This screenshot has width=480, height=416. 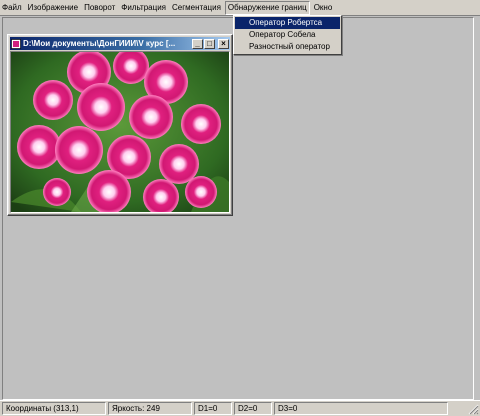 What do you see at coordinates (53, 8) in the screenshot?
I see `menu-image: Изображение` at bounding box center [53, 8].